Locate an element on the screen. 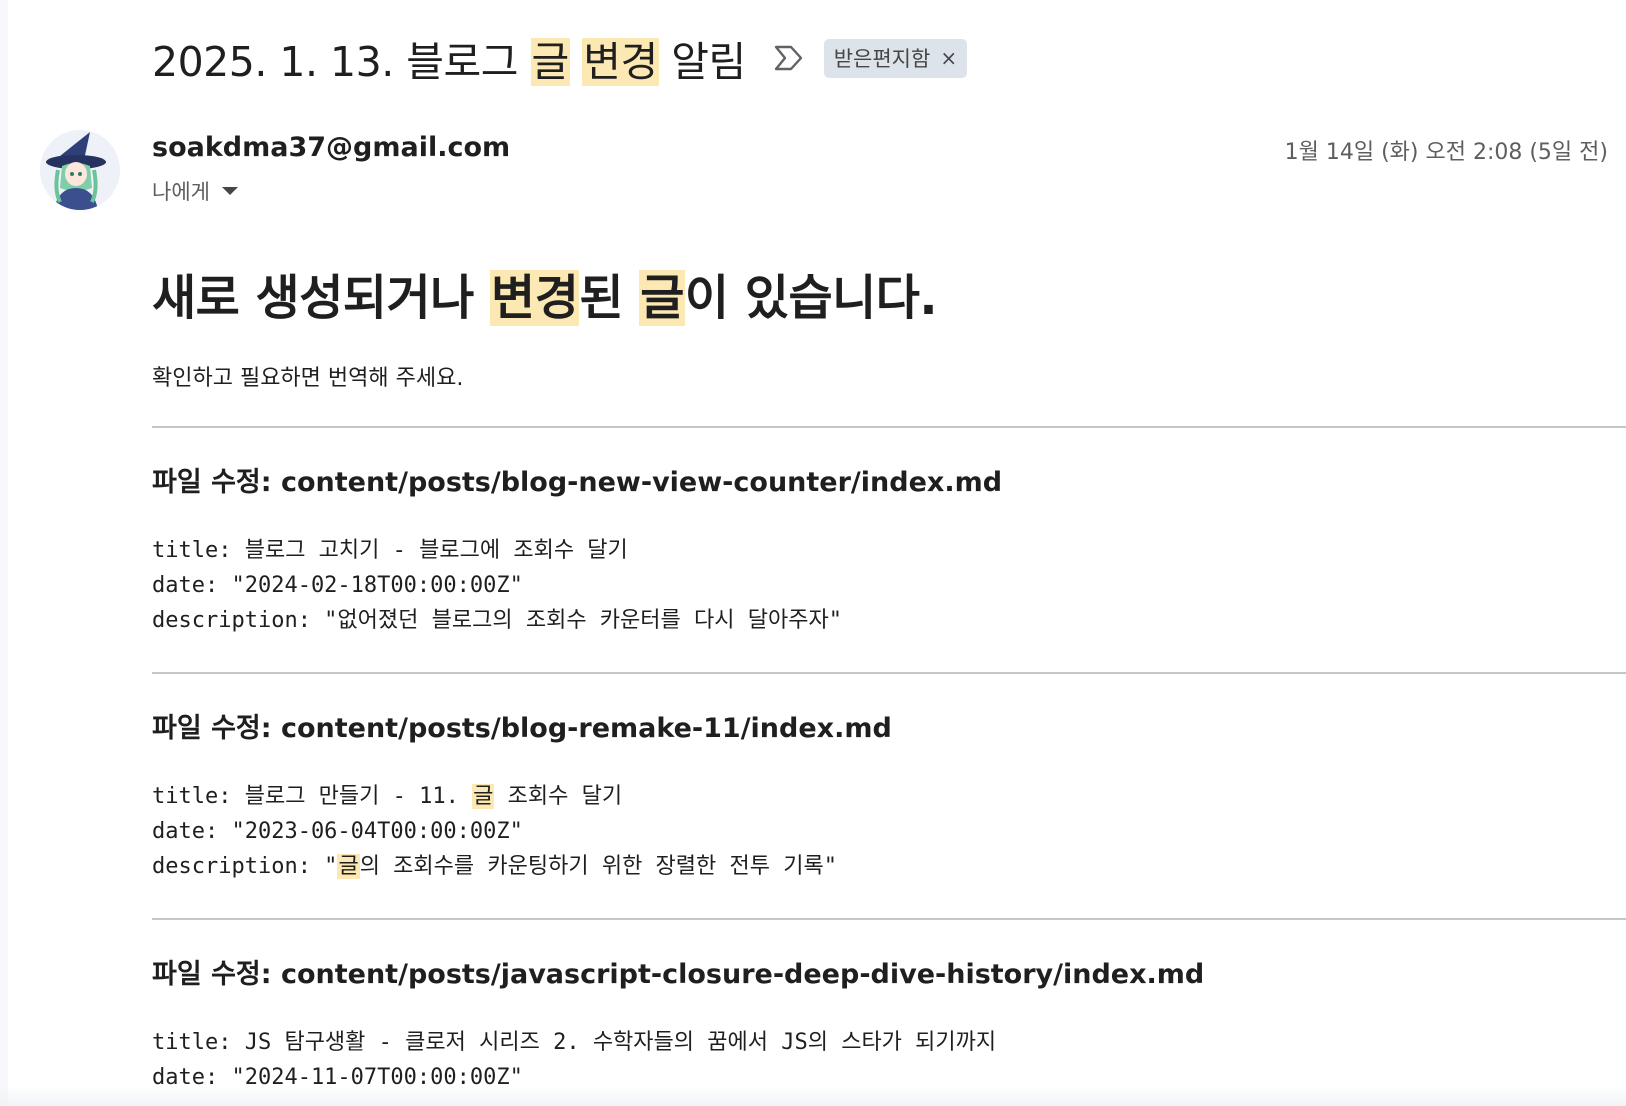  front-matter-line: title: 블로그 고치기 - 블로그에 조회수 달기 is located at coordinates (889, 550).